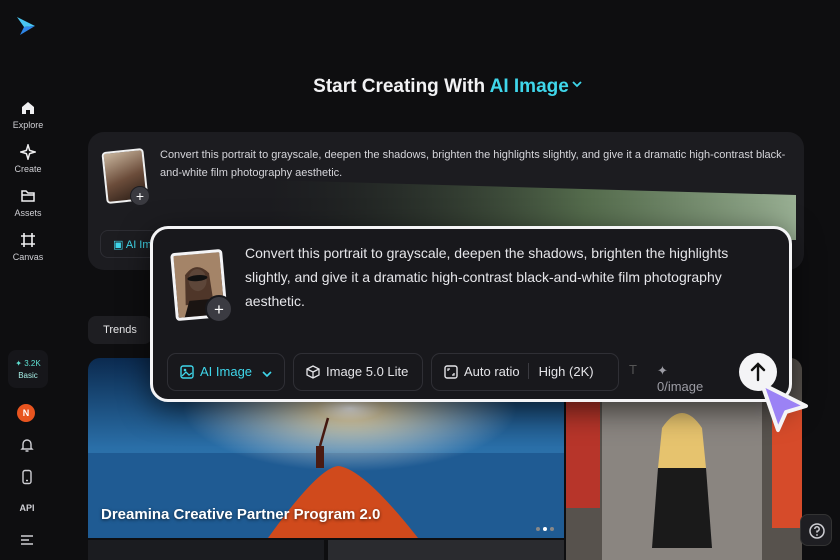  I want to click on help-button, so click(816, 530).